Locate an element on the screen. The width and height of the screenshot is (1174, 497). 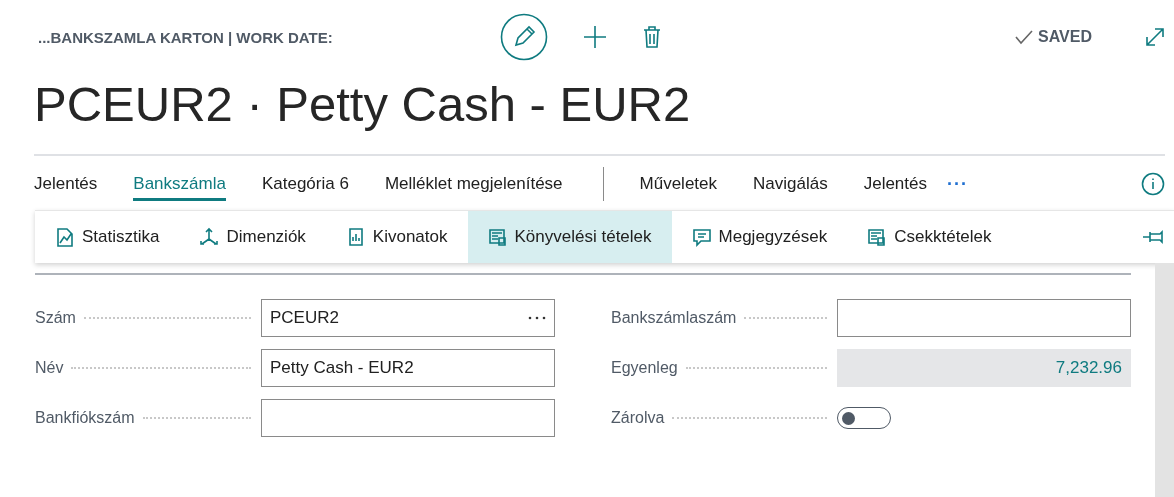
add-button is located at coordinates (595, 37).